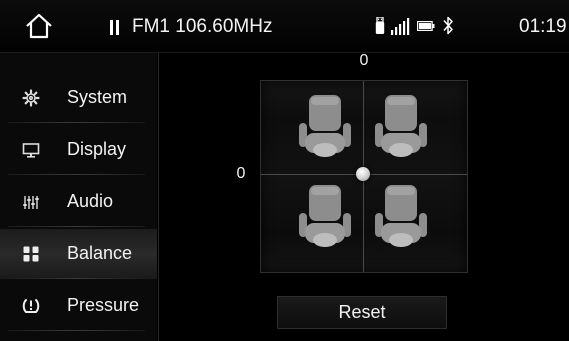 The width and height of the screenshot is (569, 341). I want to click on seat-rear-right-icon, so click(401, 216).